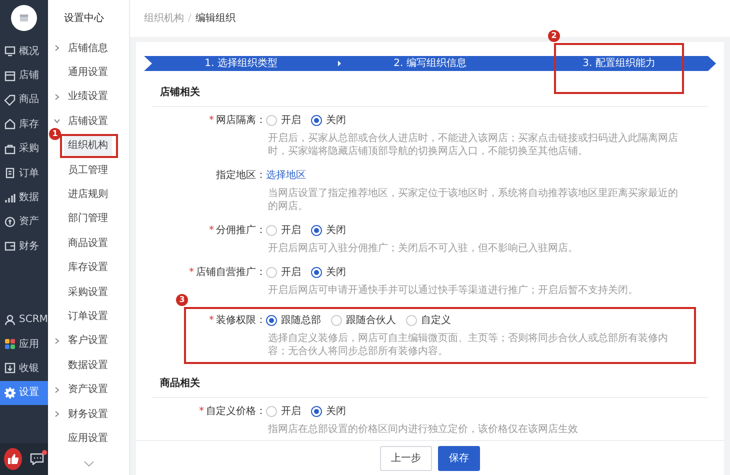 The width and height of the screenshot is (730, 475). Describe the element at coordinates (10, 76) in the screenshot. I see `store-icon` at that location.